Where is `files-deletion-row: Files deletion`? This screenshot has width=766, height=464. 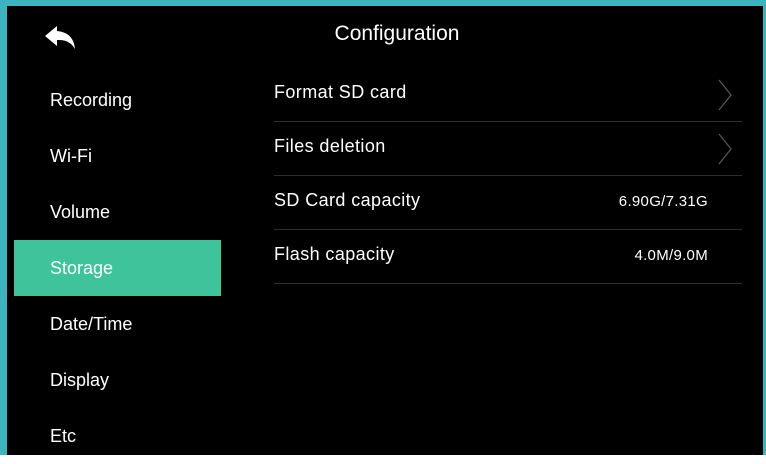
files-deletion-row: Files deletion is located at coordinates (508, 149).